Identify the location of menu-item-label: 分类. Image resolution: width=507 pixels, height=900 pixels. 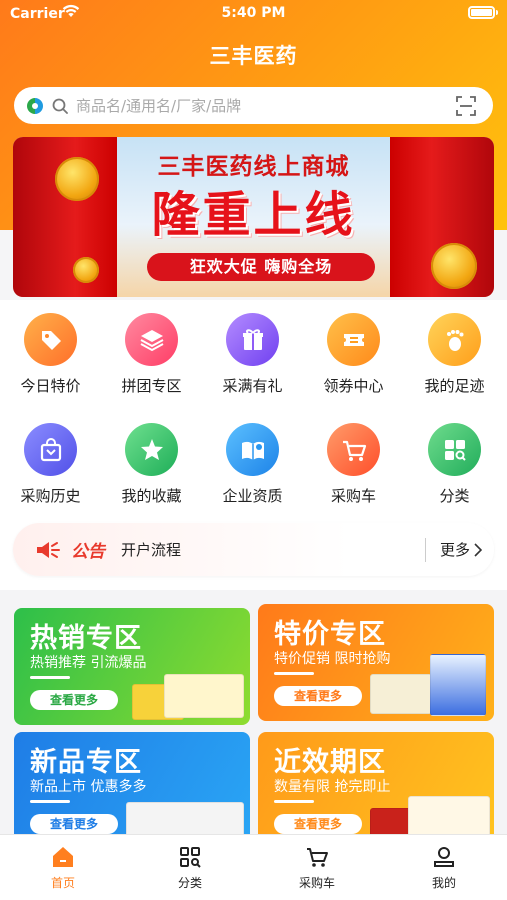
(454, 496).